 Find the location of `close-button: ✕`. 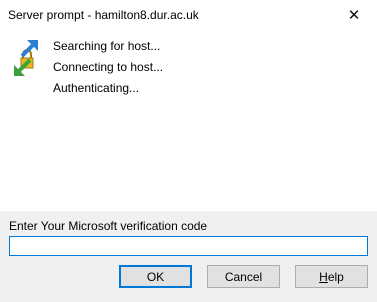

close-button: ✕ is located at coordinates (354, 15).